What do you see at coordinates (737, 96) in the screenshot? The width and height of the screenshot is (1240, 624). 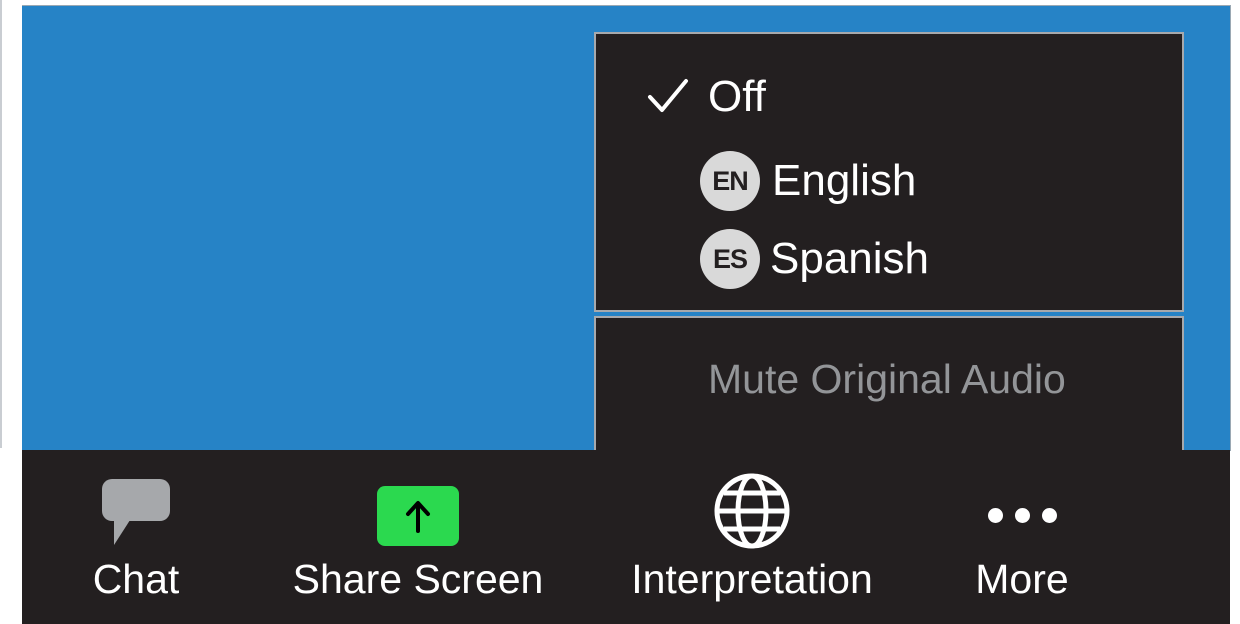 I see `menu-item-label: Off` at bounding box center [737, 96].